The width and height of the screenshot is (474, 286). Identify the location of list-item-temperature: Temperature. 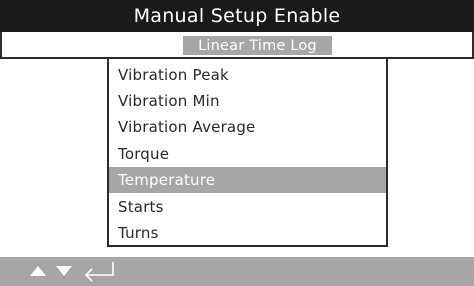
(247, 180).